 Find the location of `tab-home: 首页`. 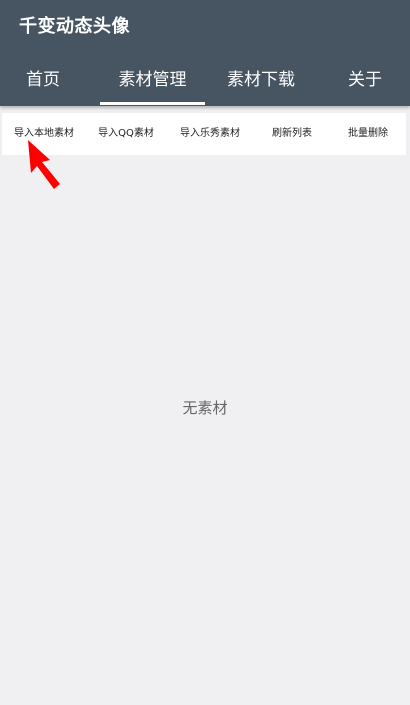

tab-home: 首页 is located at coordinates (43, 81).